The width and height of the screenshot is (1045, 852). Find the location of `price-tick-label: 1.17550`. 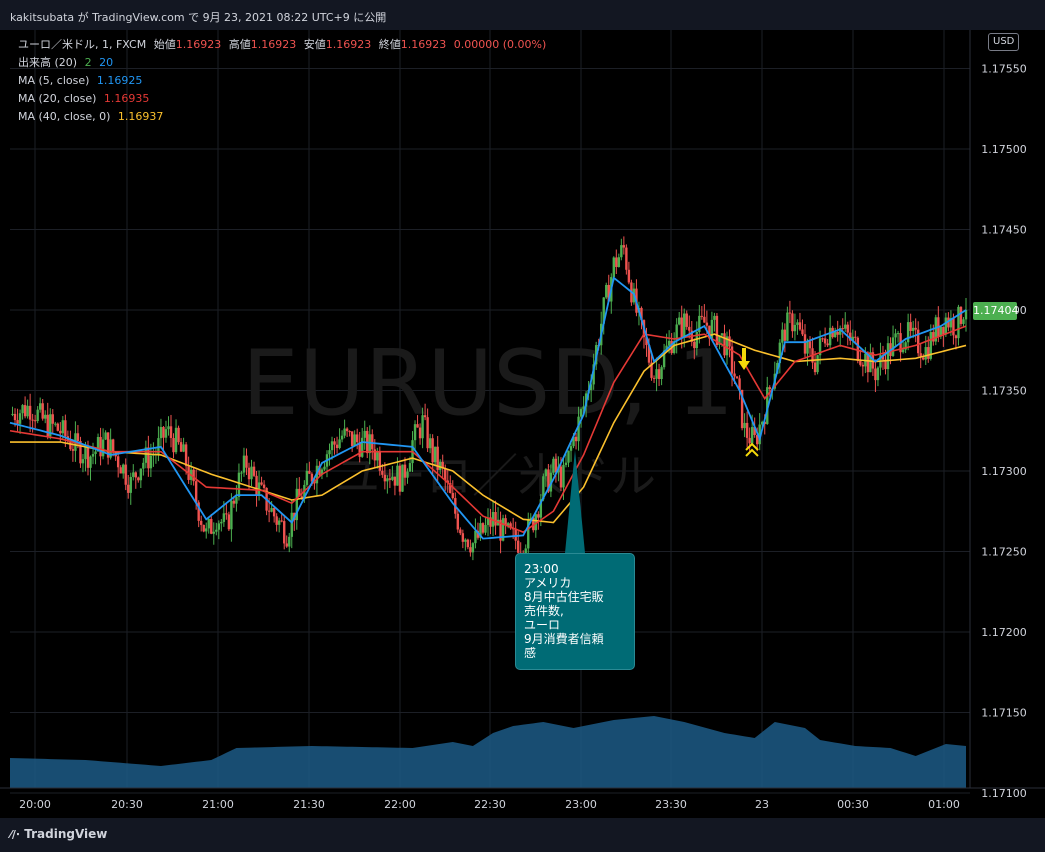

price-tick-label: 1.17550 is located at coordinates (1004, 69).